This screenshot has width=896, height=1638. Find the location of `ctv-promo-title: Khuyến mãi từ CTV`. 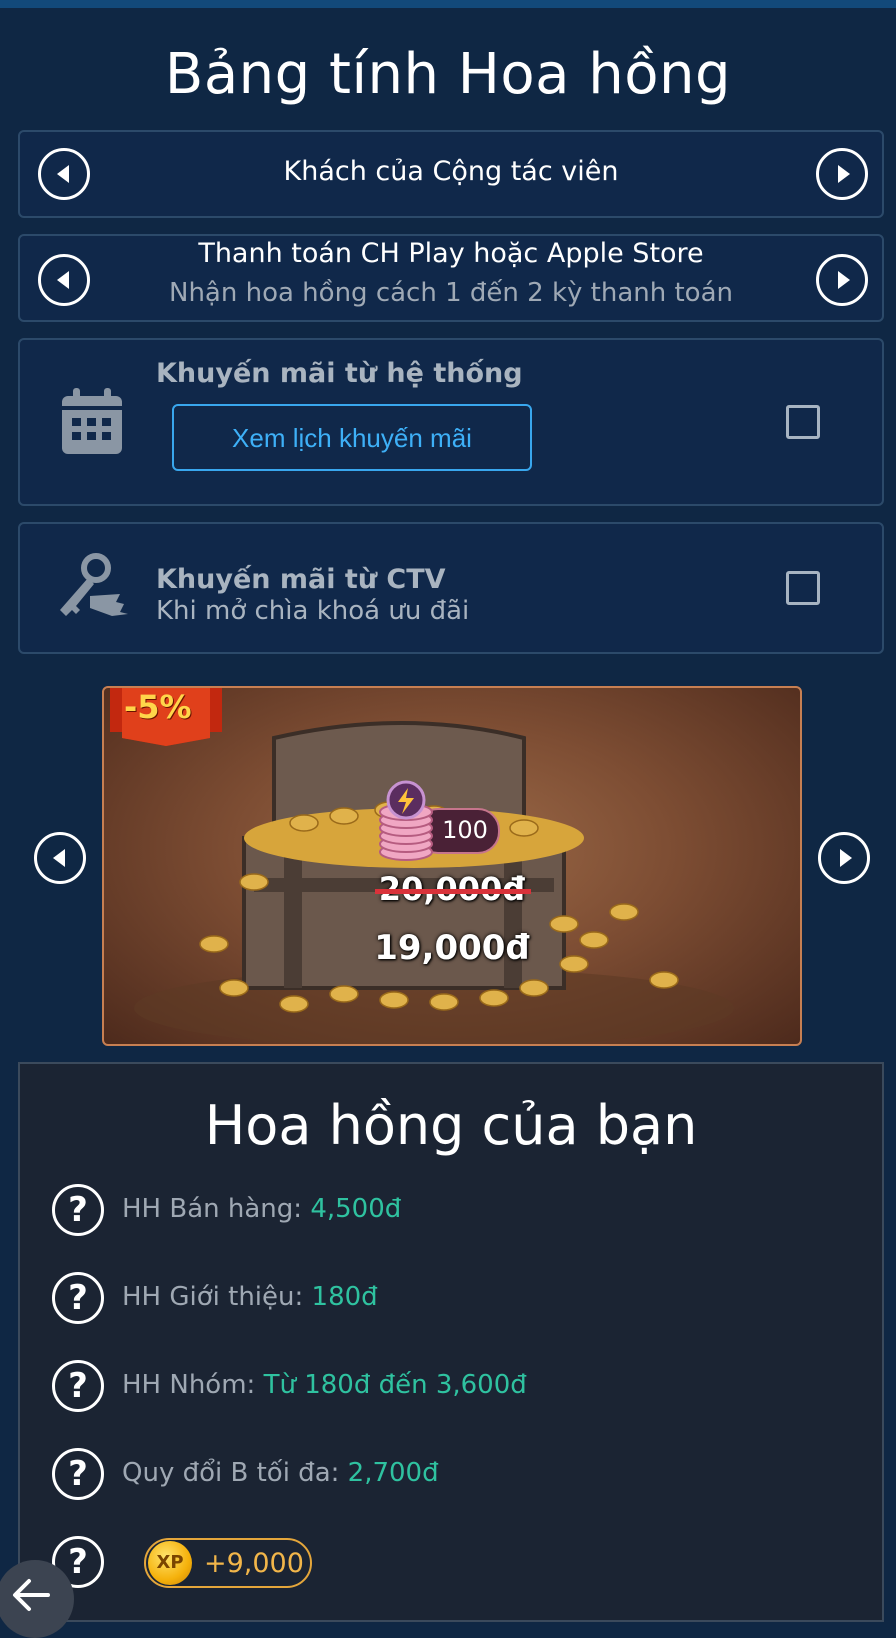

ctv-promo-title: Khuyến mãi từ CTV is located at coordinates (301, 579).